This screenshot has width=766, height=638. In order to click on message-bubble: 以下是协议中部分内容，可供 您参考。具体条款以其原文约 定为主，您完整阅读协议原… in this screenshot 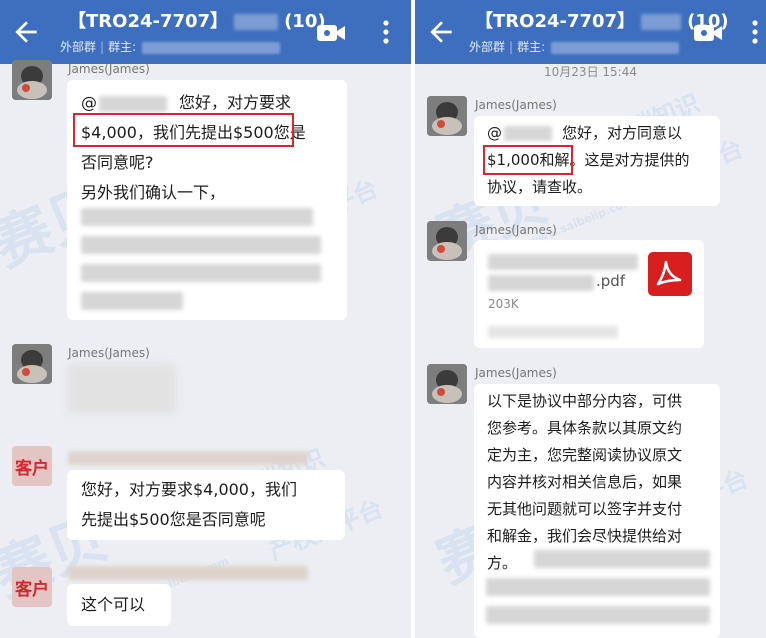, I will do `click(597, 511)`.